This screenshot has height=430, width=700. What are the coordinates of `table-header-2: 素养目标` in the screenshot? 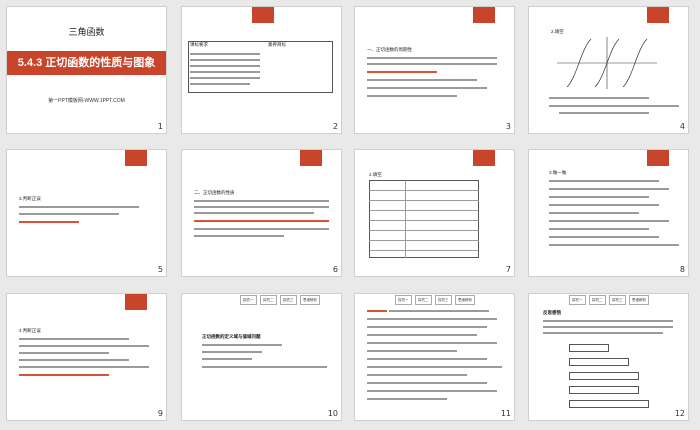 It's located at (277, 44).